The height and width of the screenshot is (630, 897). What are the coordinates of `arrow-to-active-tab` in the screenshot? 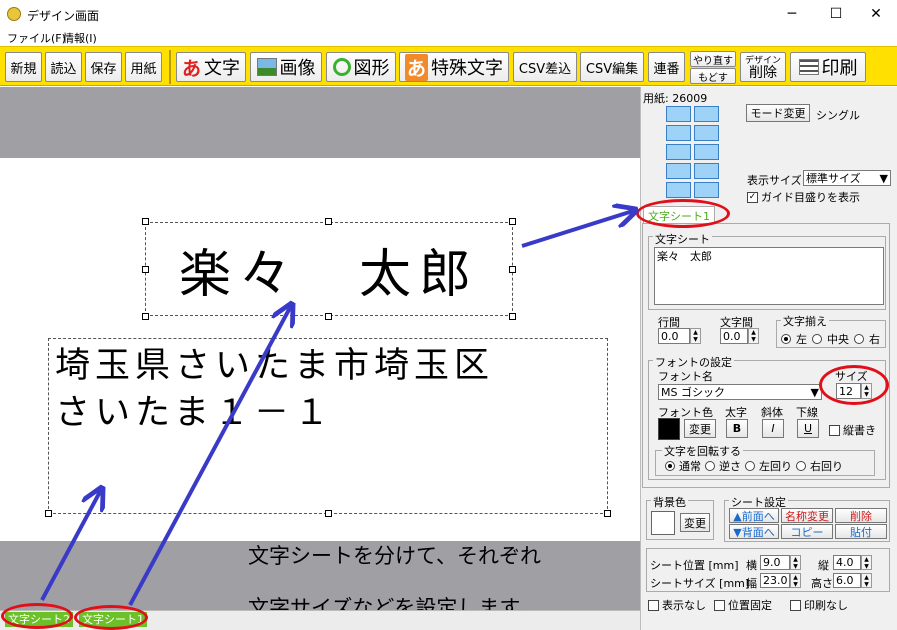 It's located at (578, 229).